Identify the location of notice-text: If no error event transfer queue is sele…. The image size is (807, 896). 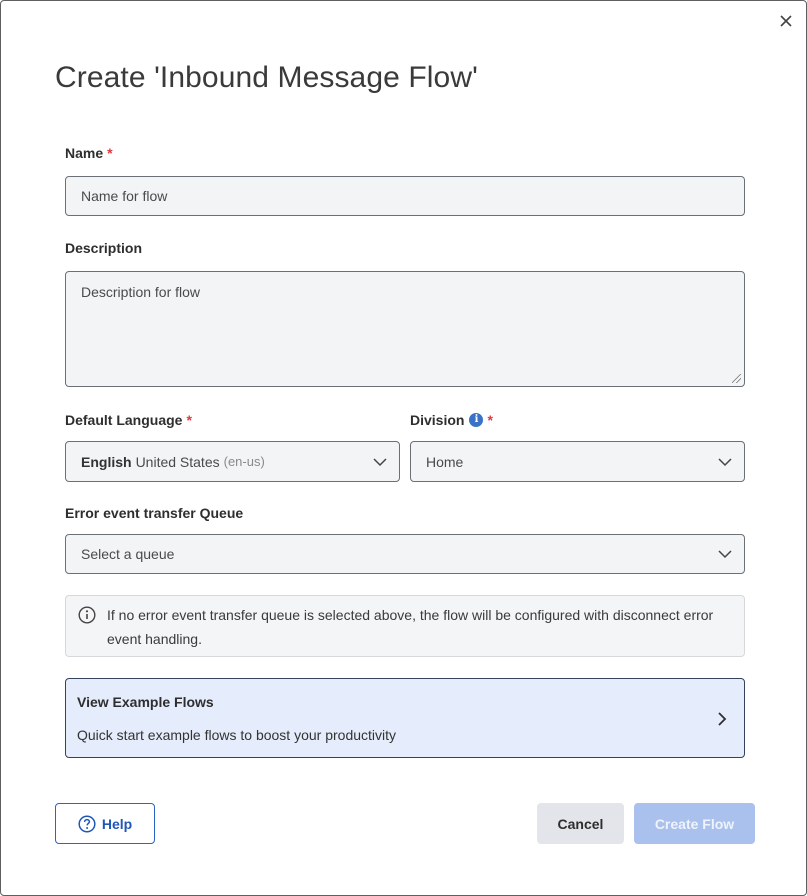
(410, 627).